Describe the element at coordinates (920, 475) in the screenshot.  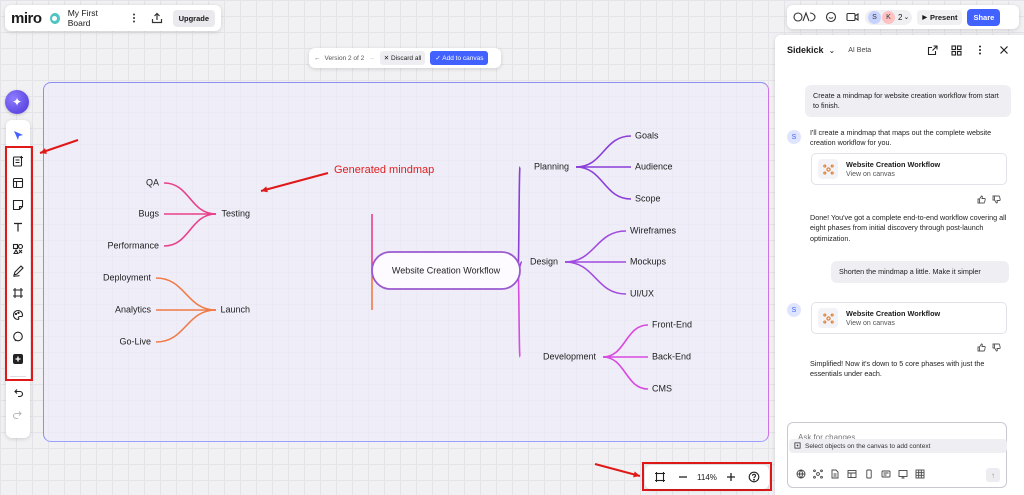
I see `grid-table-icon` at that location.